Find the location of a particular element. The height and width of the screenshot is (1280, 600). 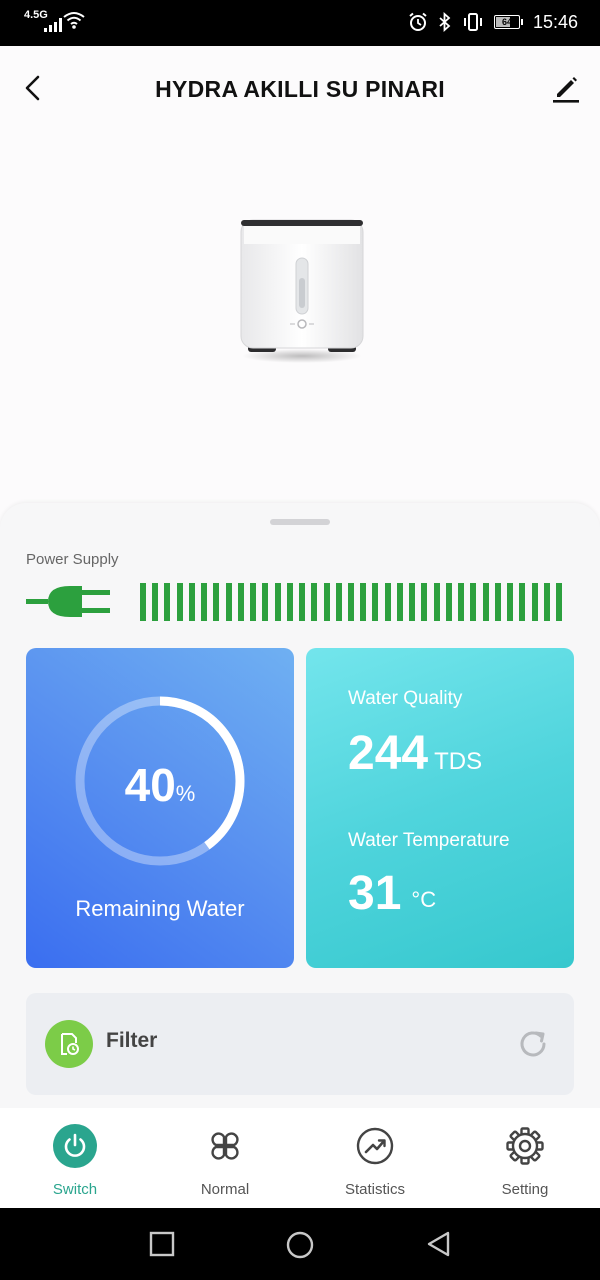

bottom-tab-bar: Switch Normal Statistics Setting is located at coordinates (300, 1158).